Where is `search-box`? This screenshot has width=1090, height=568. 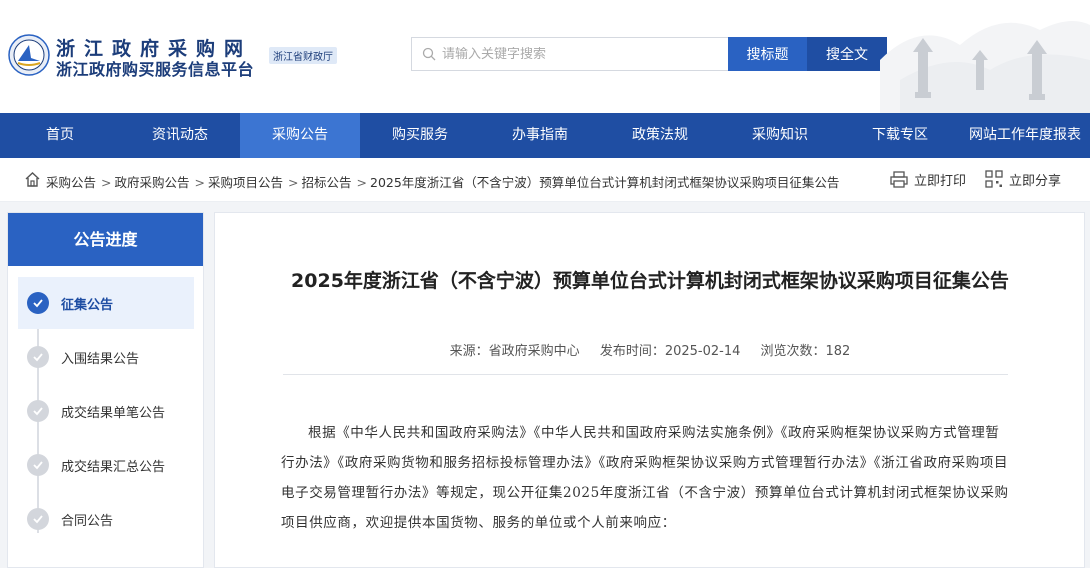
search-box is located at coordinates (570, 54).